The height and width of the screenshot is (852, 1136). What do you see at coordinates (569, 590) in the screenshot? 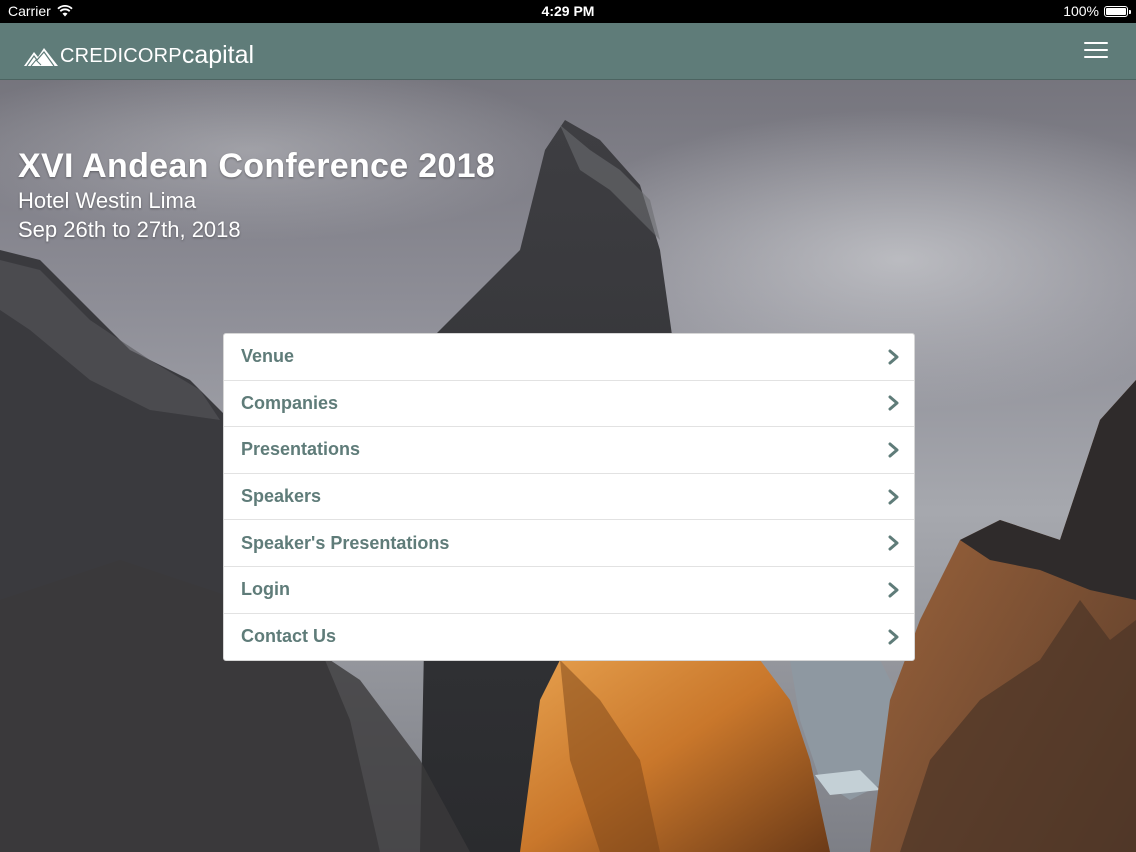
I see `menu-item-login: Login` at bounding box center [569, 590].